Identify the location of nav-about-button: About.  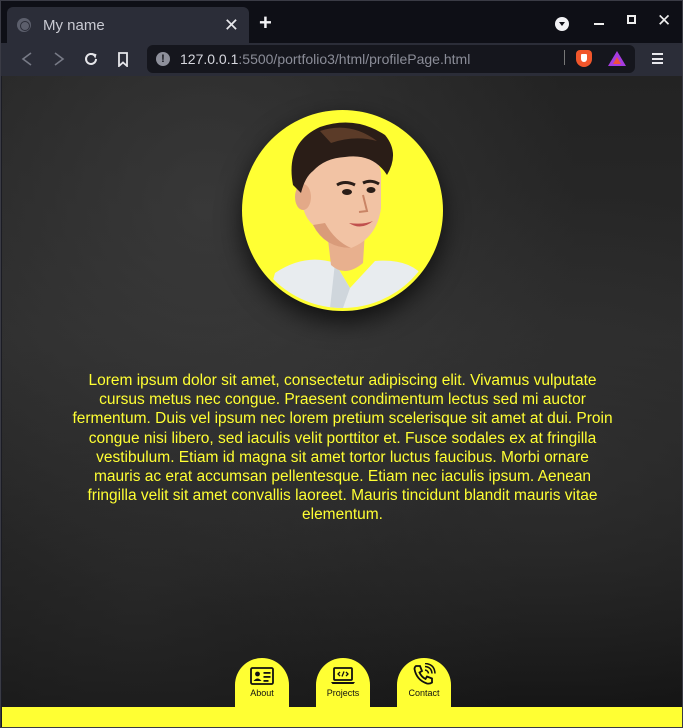
(262, 685).